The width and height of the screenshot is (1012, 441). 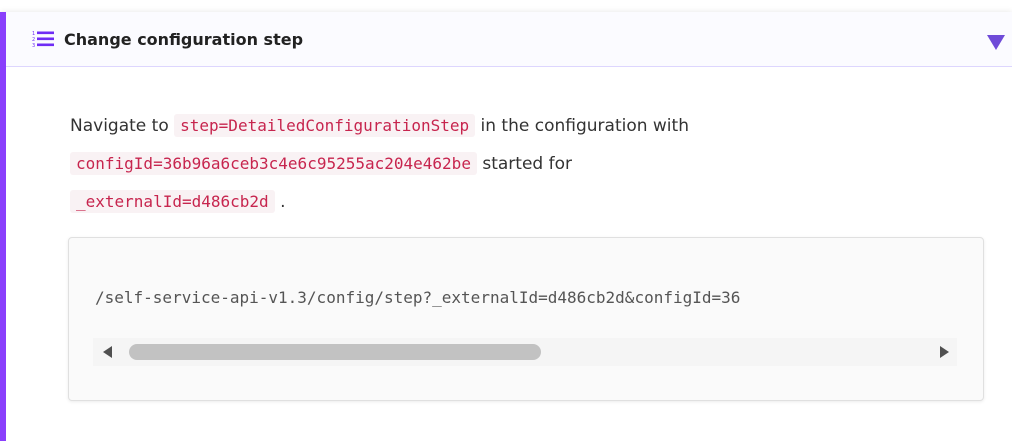 What do you see at coordinates (509, 39) in the screenshot?
I see `panel-header: 1 2 3 Change configuration step` at bounding box center [509, 39].